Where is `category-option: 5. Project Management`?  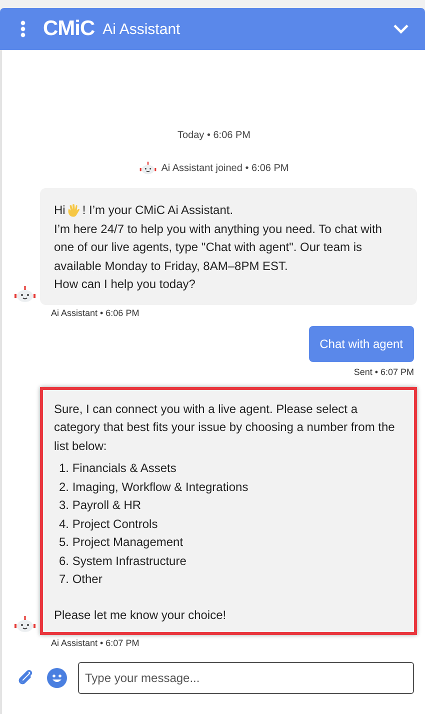 category-option: 5. Project Management is located at coordinates (231, 542).